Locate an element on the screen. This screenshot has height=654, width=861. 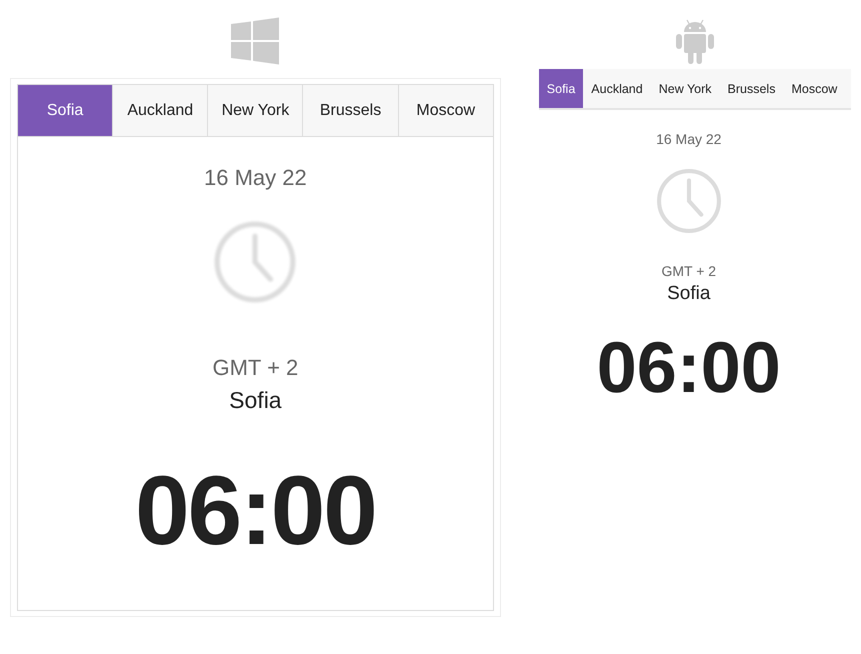
windows-logo-icon is located at coordinates (255, 41).